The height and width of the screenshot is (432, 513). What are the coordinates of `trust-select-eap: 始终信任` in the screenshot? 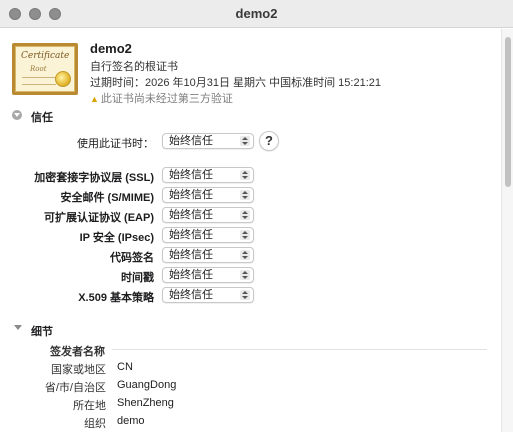 It's located at (208, 215).